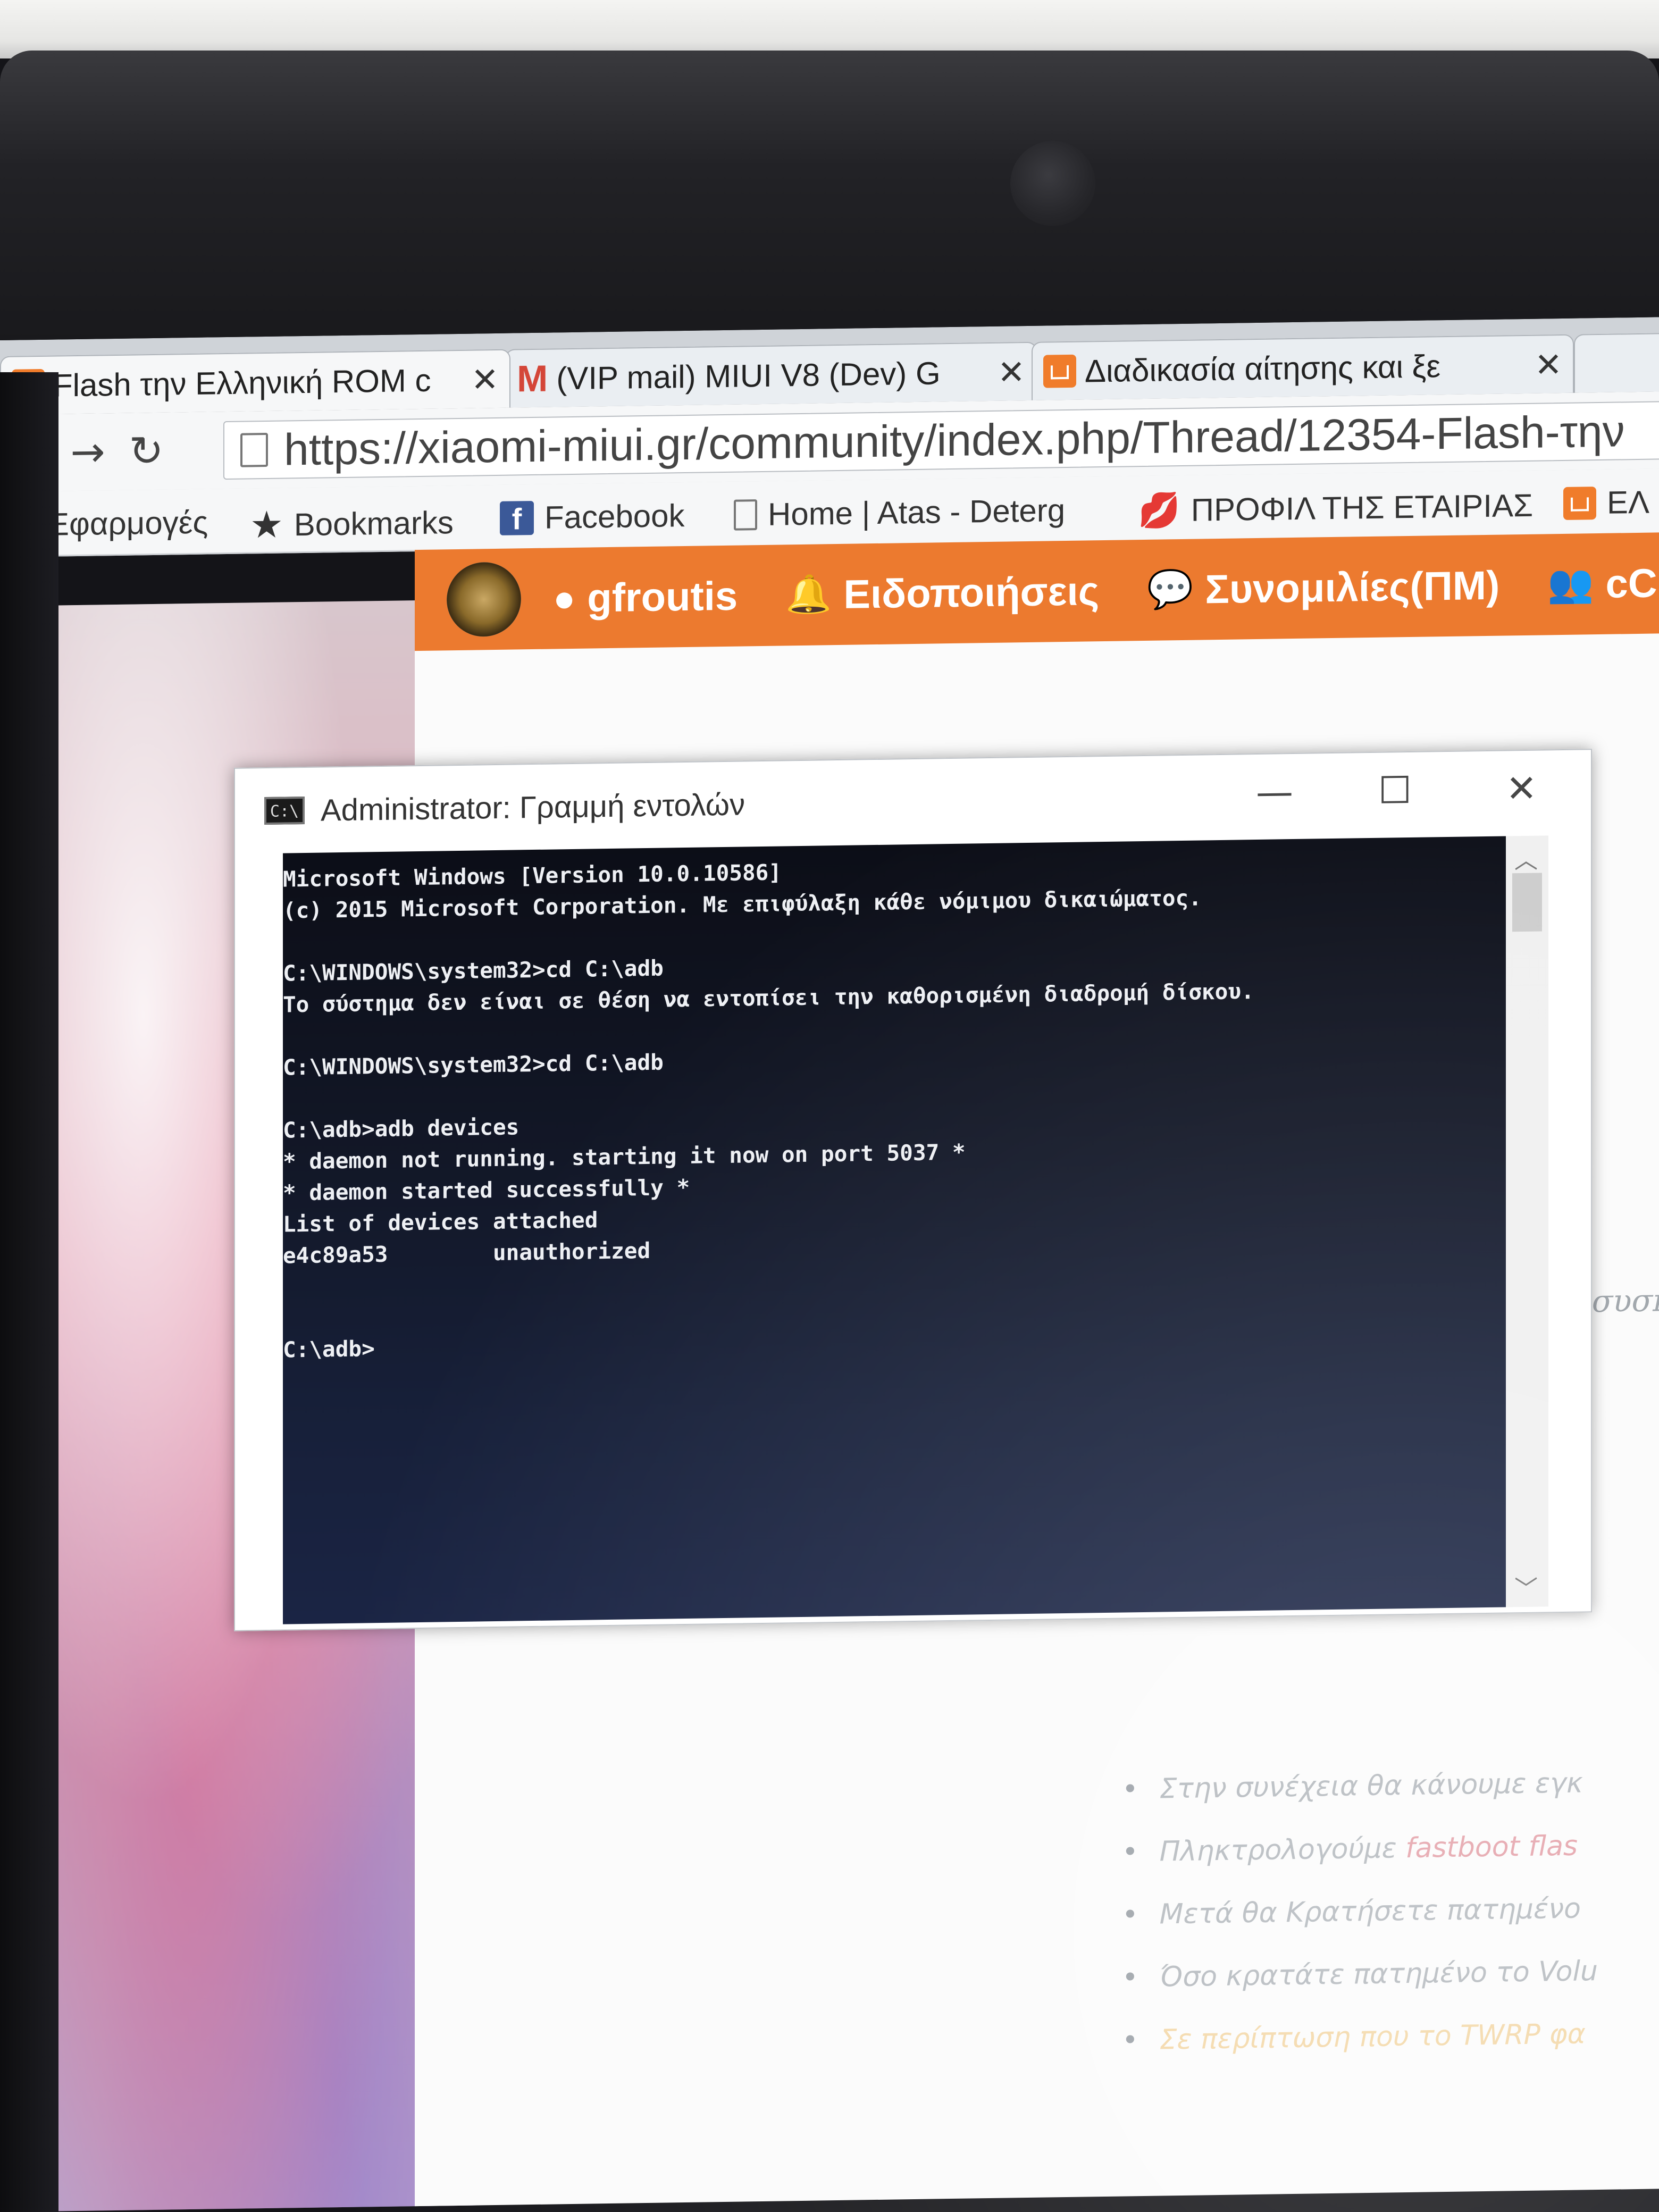 This screenshot has height=2212, width=1659. Describe the element at coordinates (284, 810) in the screenshot. I see `cmd-app-icon: C:\` at that location.